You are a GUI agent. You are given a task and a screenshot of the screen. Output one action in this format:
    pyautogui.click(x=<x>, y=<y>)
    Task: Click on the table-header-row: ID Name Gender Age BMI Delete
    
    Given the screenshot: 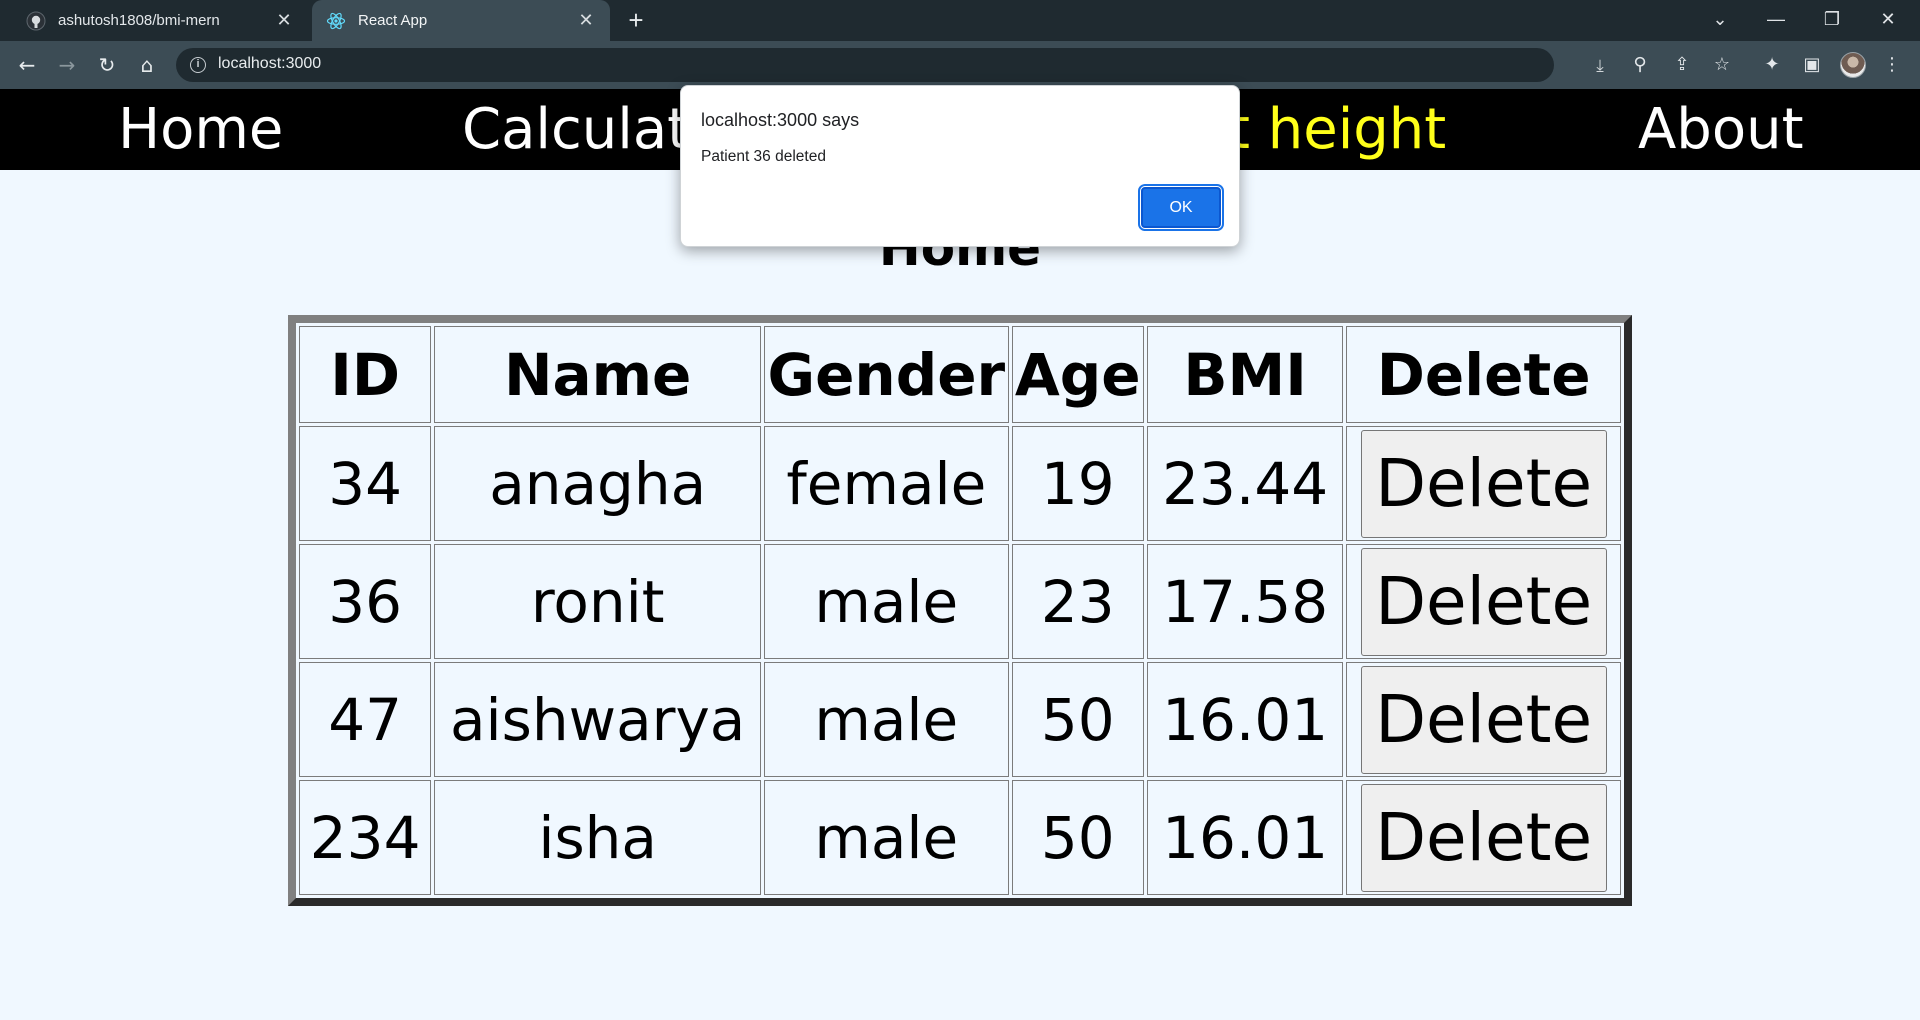 What is the action you would take?
    pyautogui.click(x=960, y=374)
    